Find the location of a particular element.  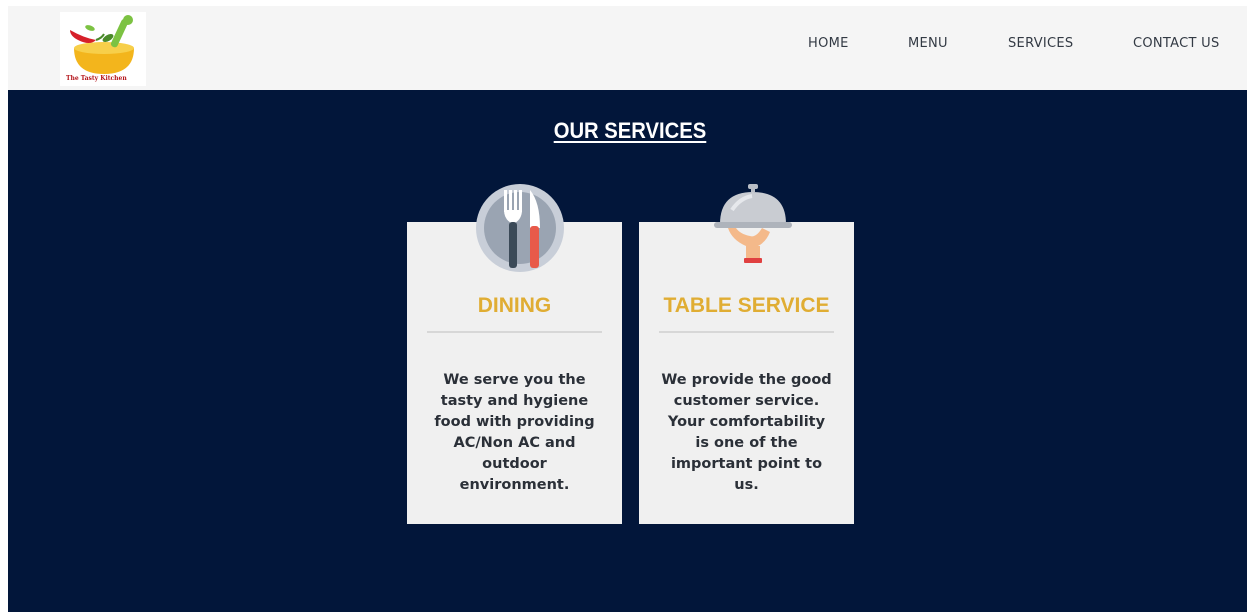

card-title: DINING is located at coordinates (514, 305).